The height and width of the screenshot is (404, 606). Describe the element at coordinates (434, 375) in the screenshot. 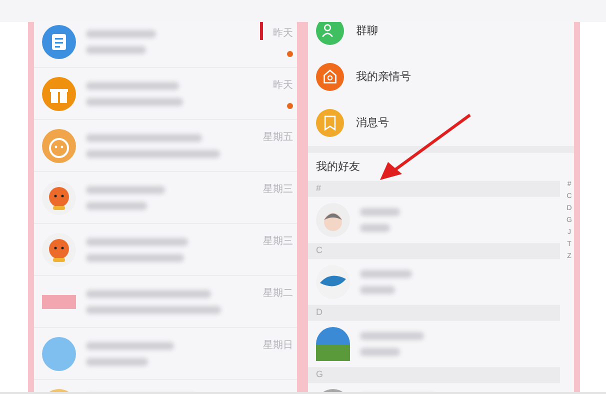

I see `group-letter: G` at that location.